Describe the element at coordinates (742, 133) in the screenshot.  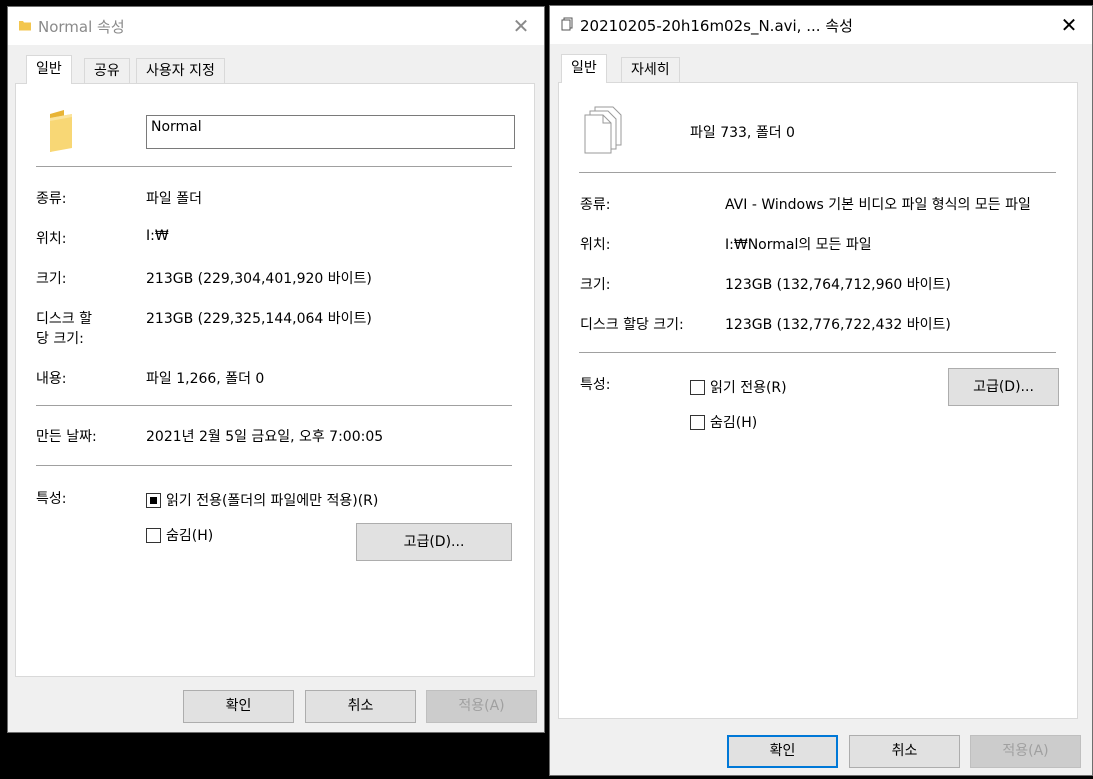
I see `summary-text: 파일 733, 폴더 0` at that location.